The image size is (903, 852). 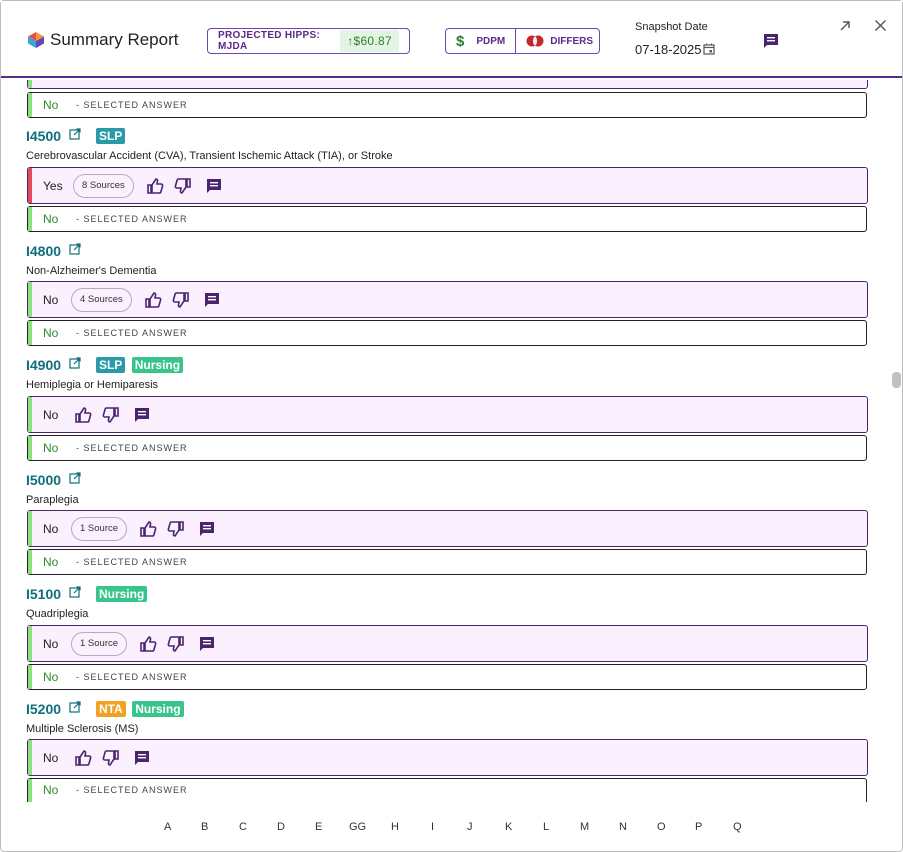 I want to click on tag-nta: NTA, so click(x=110, y=708).